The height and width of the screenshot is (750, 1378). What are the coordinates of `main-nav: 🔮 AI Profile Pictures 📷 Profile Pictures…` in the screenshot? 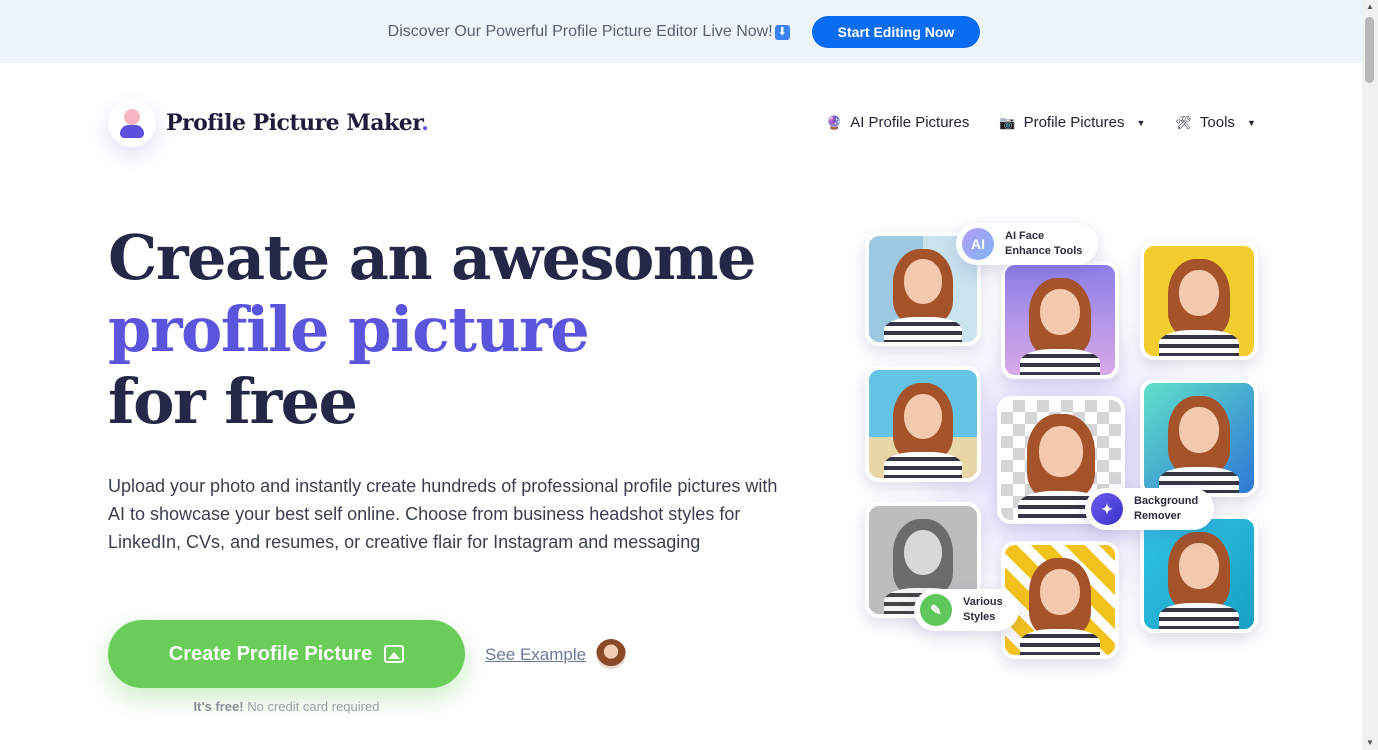 It's located at (1041, 122).